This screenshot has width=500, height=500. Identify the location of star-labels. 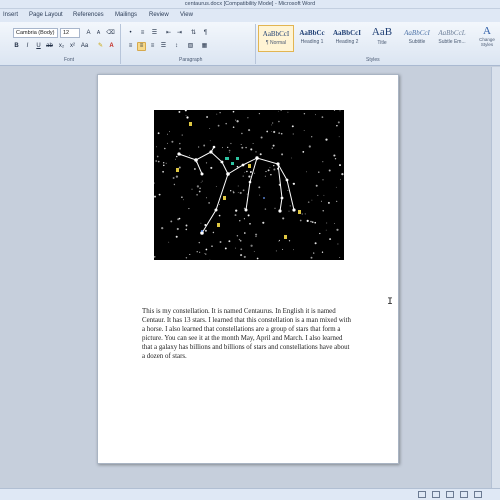
(232, 161).